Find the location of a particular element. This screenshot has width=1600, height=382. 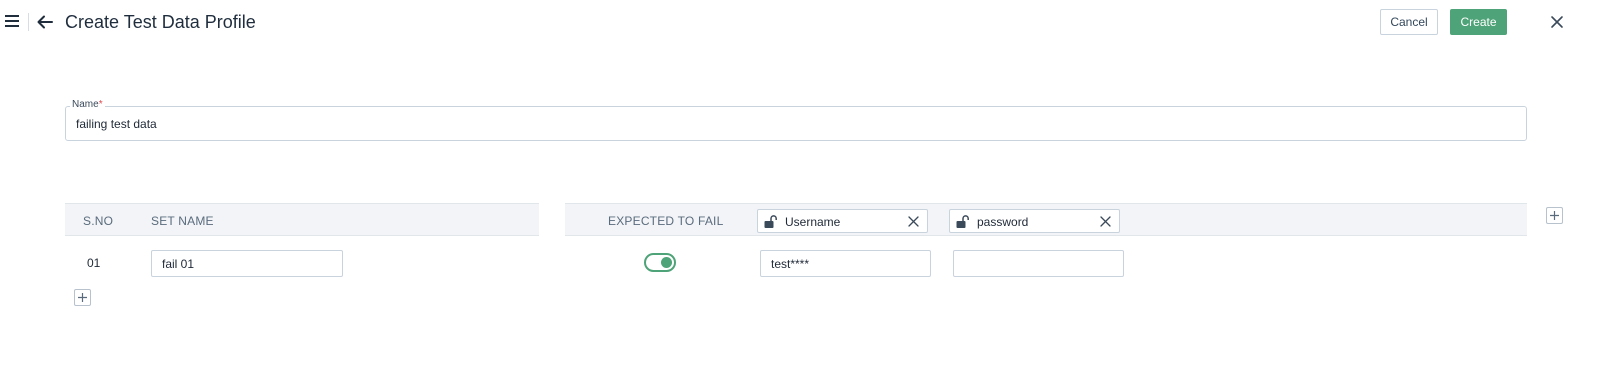

header-divider is located at coordinates (28, 22).